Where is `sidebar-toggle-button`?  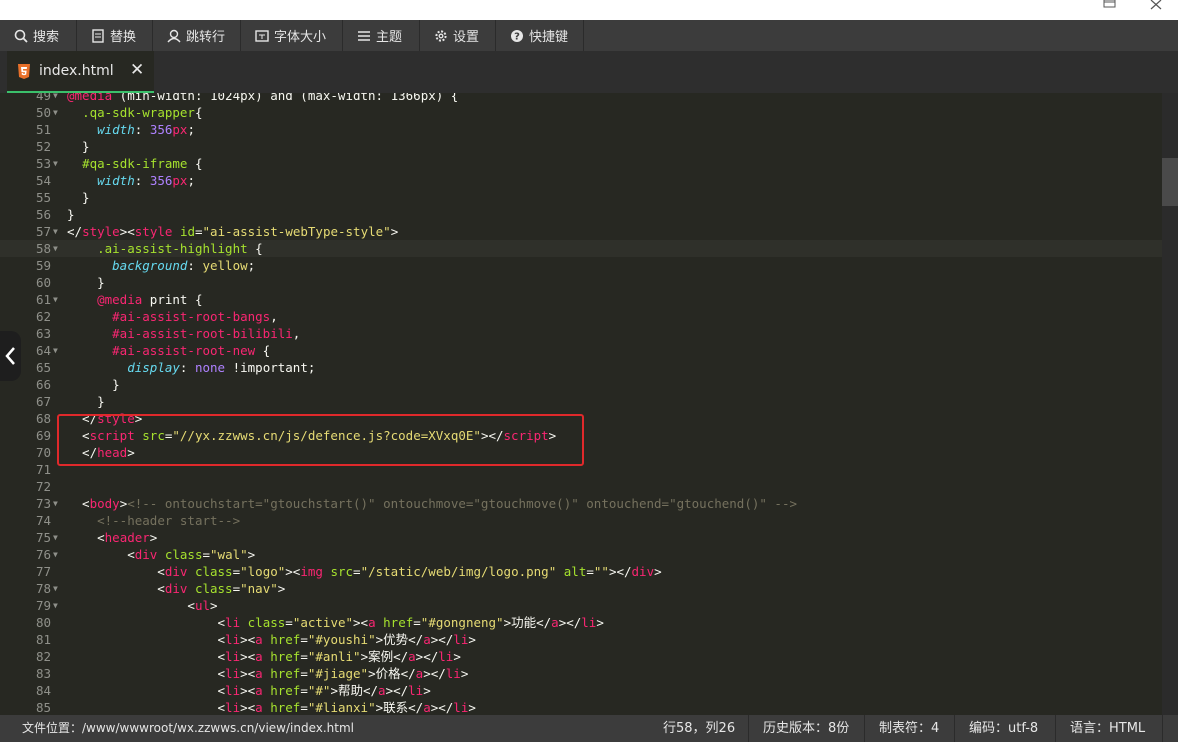 sidebar-toggle-button is located at coordinates (10, 356).